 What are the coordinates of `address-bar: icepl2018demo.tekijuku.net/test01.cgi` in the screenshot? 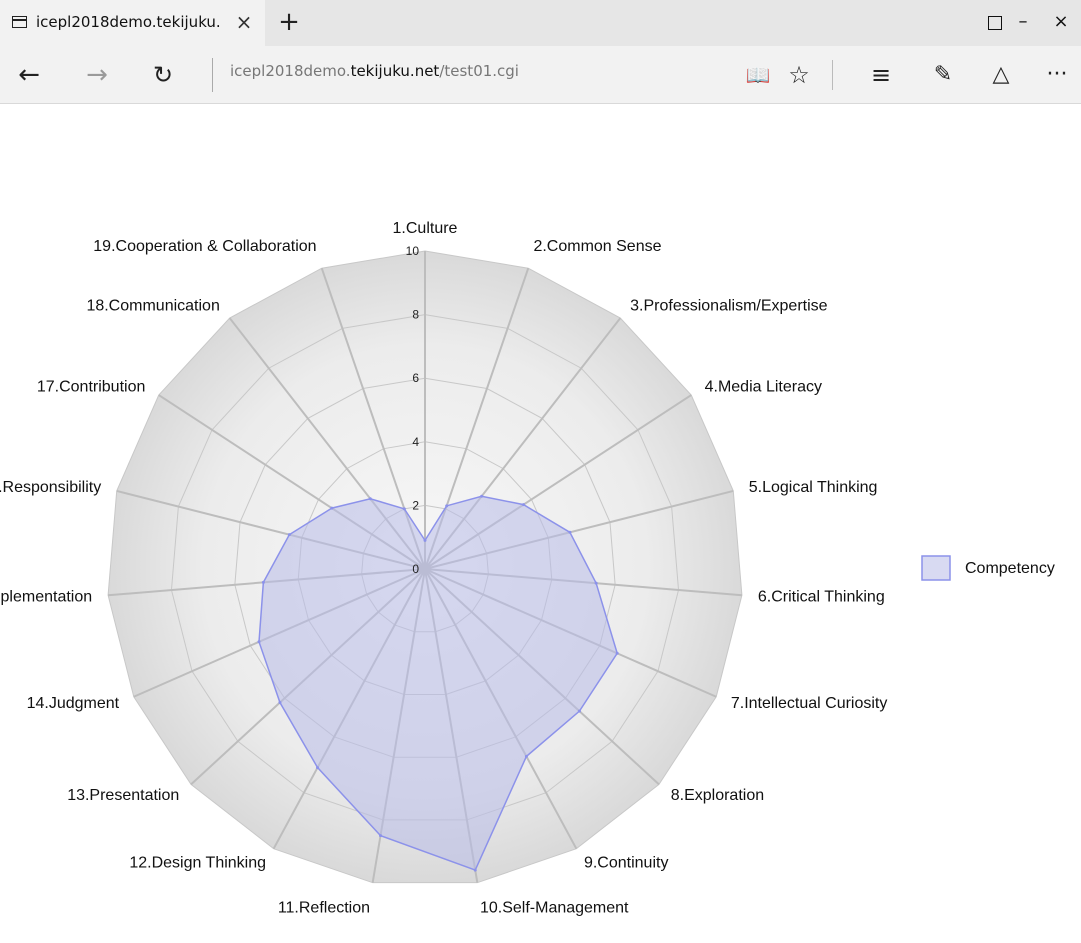 It's located at (374, 71).